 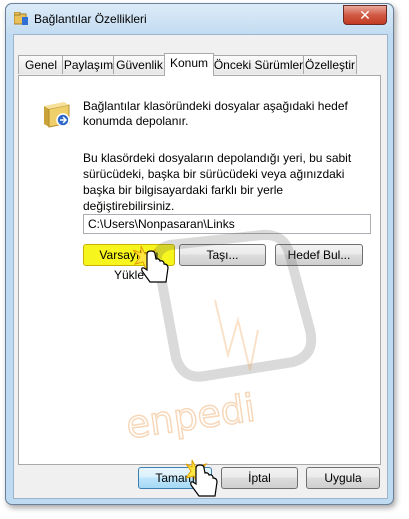 I want to click on watermark-text: enpedi, so click(x=190, y=417).